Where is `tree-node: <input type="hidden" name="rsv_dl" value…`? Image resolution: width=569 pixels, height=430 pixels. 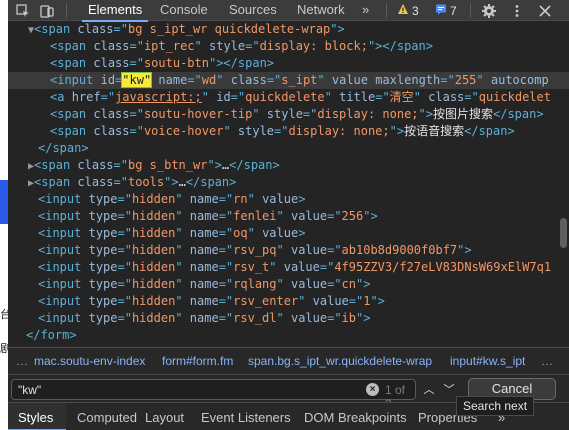
tree-node: <input type="hidden" name="rsv_dl" value… is located at coordinates (288, 318).